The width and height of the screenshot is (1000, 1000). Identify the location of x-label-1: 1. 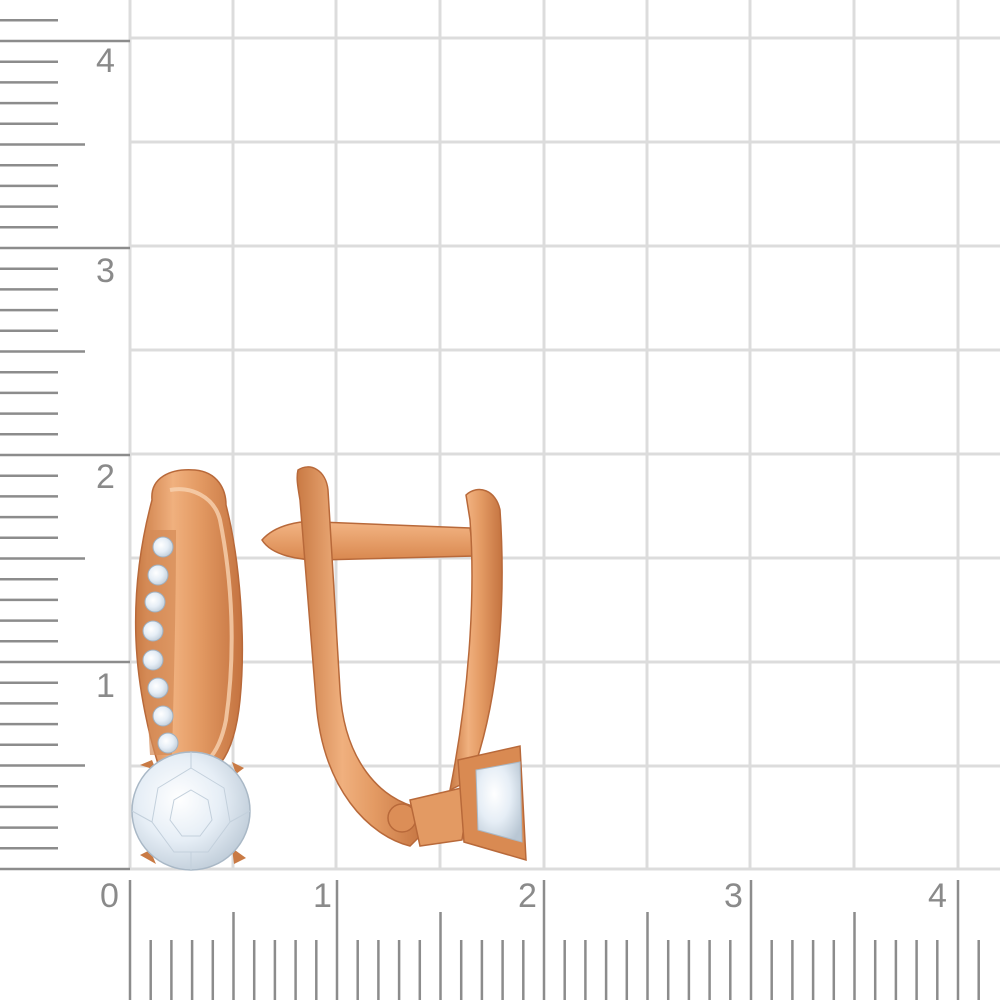
(322, 896).